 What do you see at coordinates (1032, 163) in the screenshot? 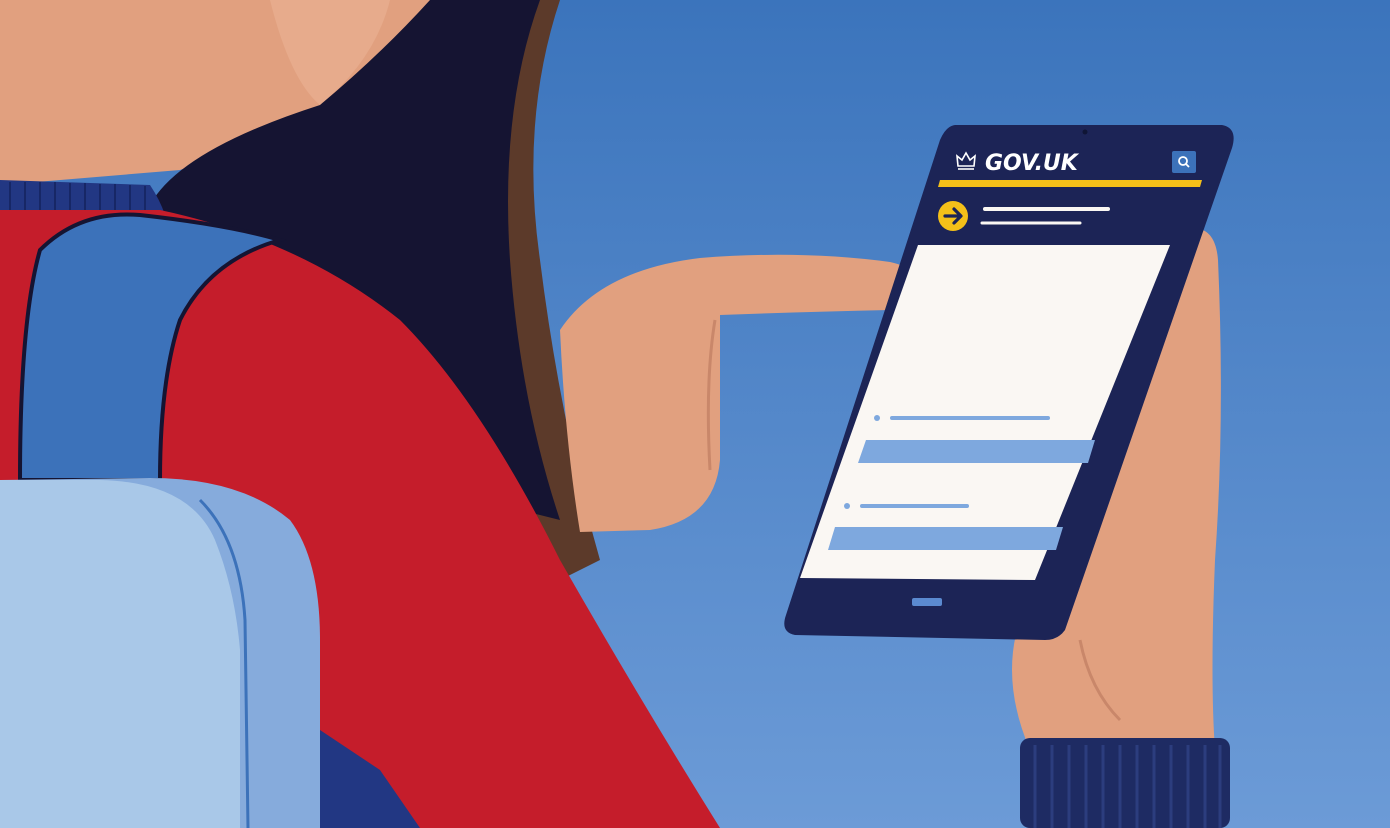
I see `gov-logo-text: GOV.UK` at bounding box center [1032, 163].